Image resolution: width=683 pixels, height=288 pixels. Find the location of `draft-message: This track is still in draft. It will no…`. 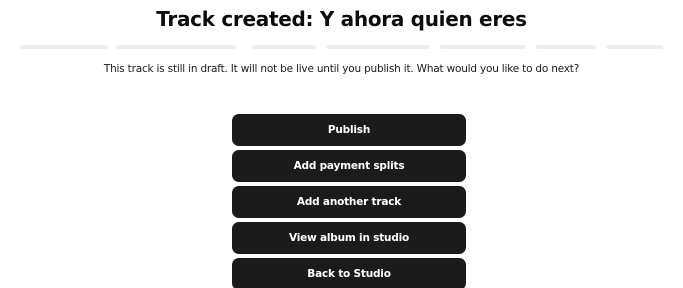

draft-message: This track is still in draft. It will no… is located at coordinates (341, 69).